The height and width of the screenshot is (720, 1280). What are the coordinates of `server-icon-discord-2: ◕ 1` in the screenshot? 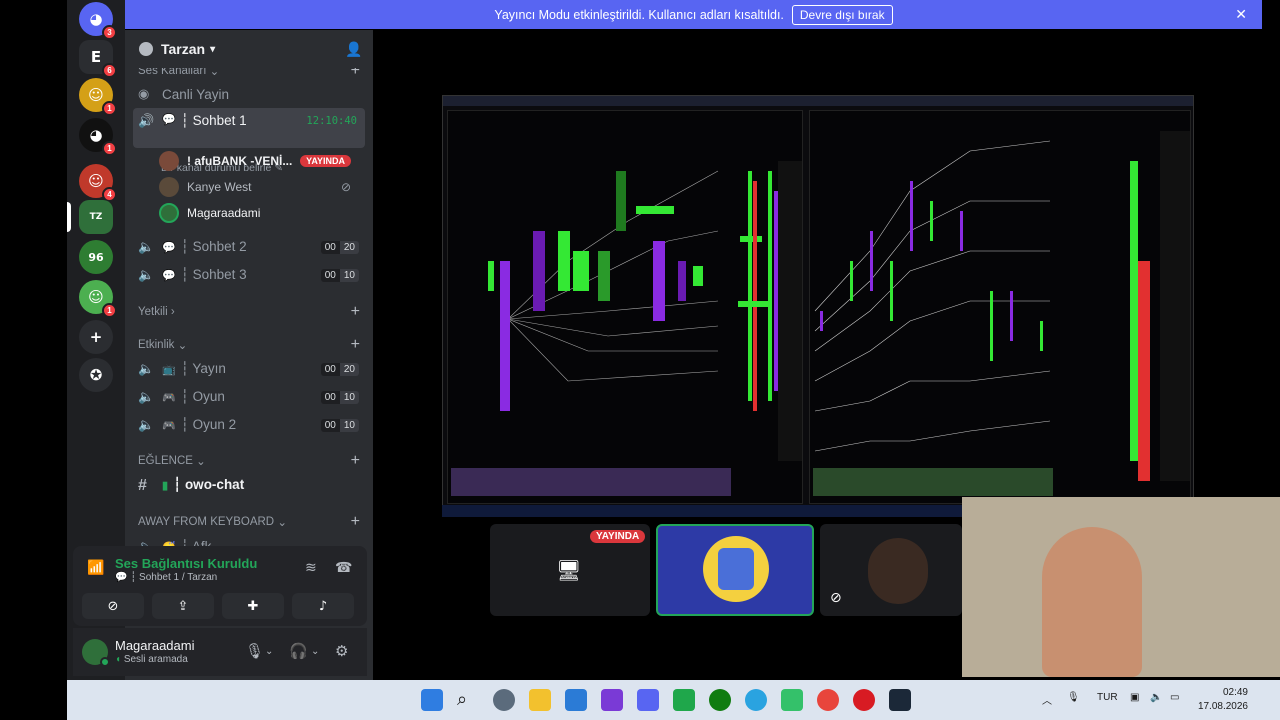 It's located at (98, 137).